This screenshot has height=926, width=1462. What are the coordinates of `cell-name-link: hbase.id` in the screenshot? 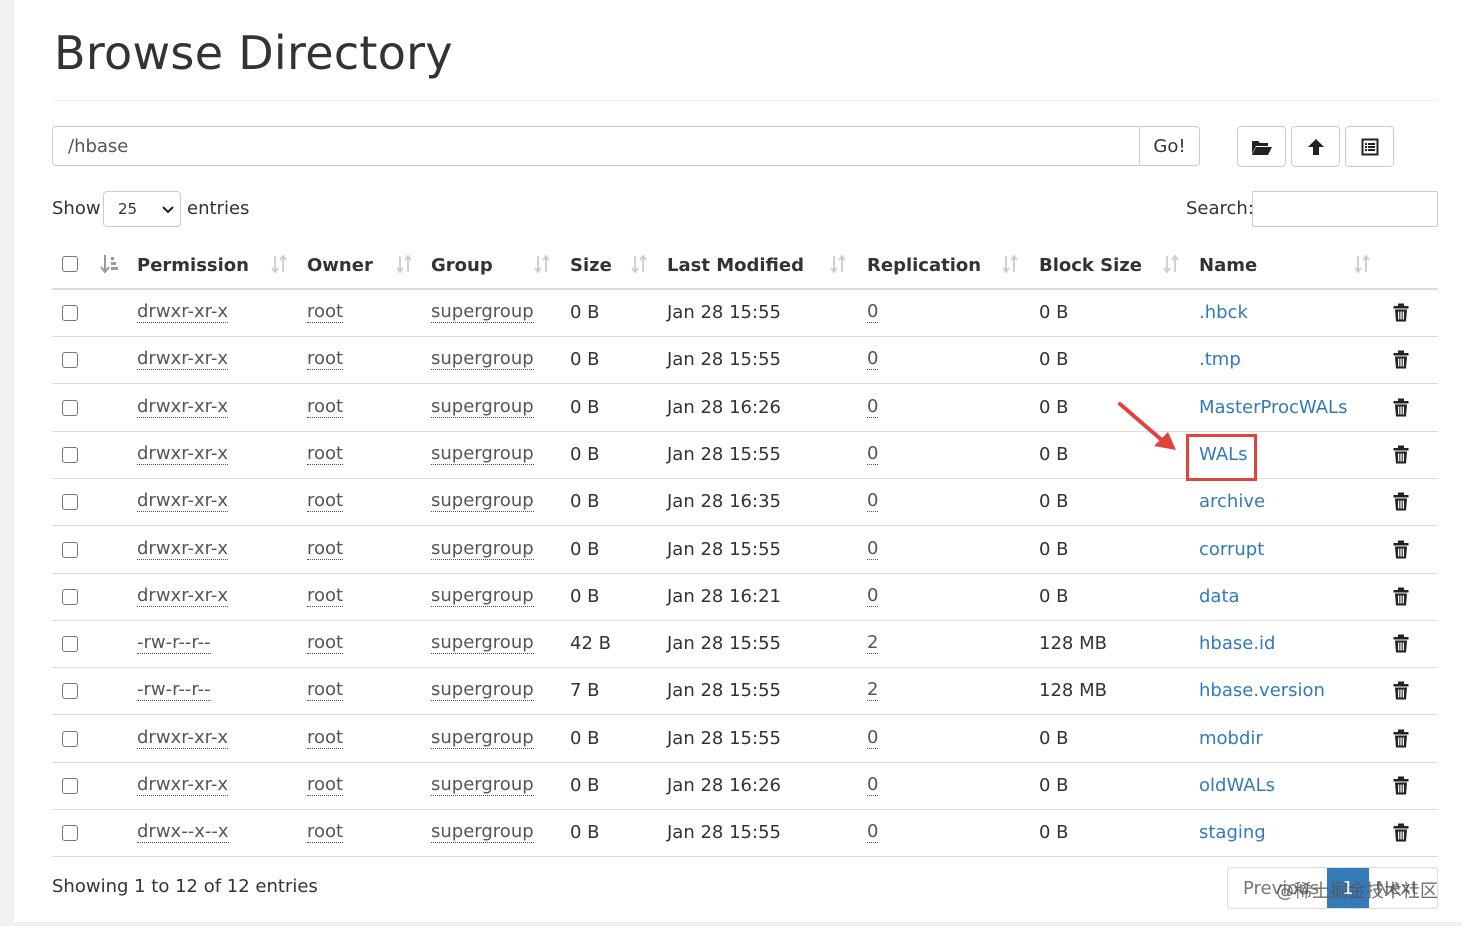 It's located at (1237, 643).